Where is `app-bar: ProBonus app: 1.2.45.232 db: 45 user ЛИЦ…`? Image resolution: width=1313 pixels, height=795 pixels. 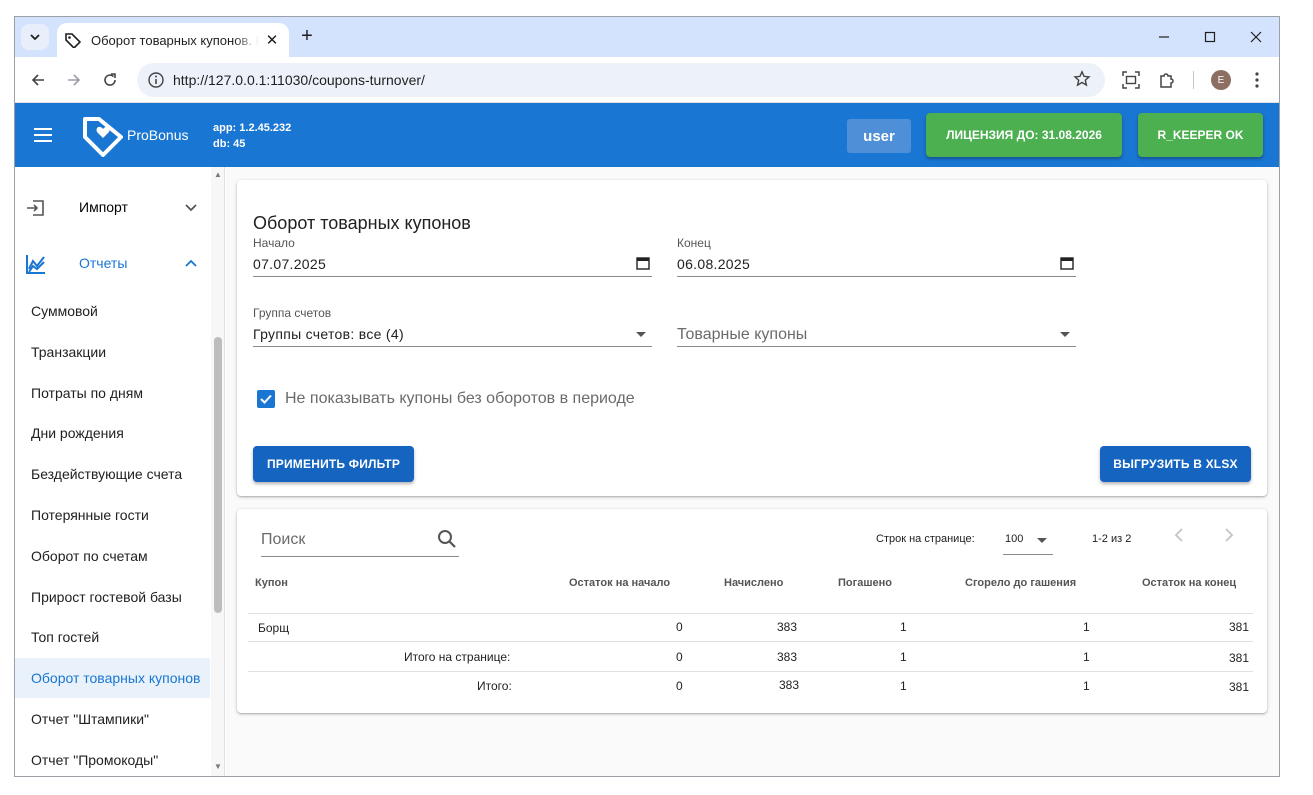
app-bar: ProBonus app: 1.2.45.232 db: 45 user ЛИЦ… is located at coordinates (647, 135).